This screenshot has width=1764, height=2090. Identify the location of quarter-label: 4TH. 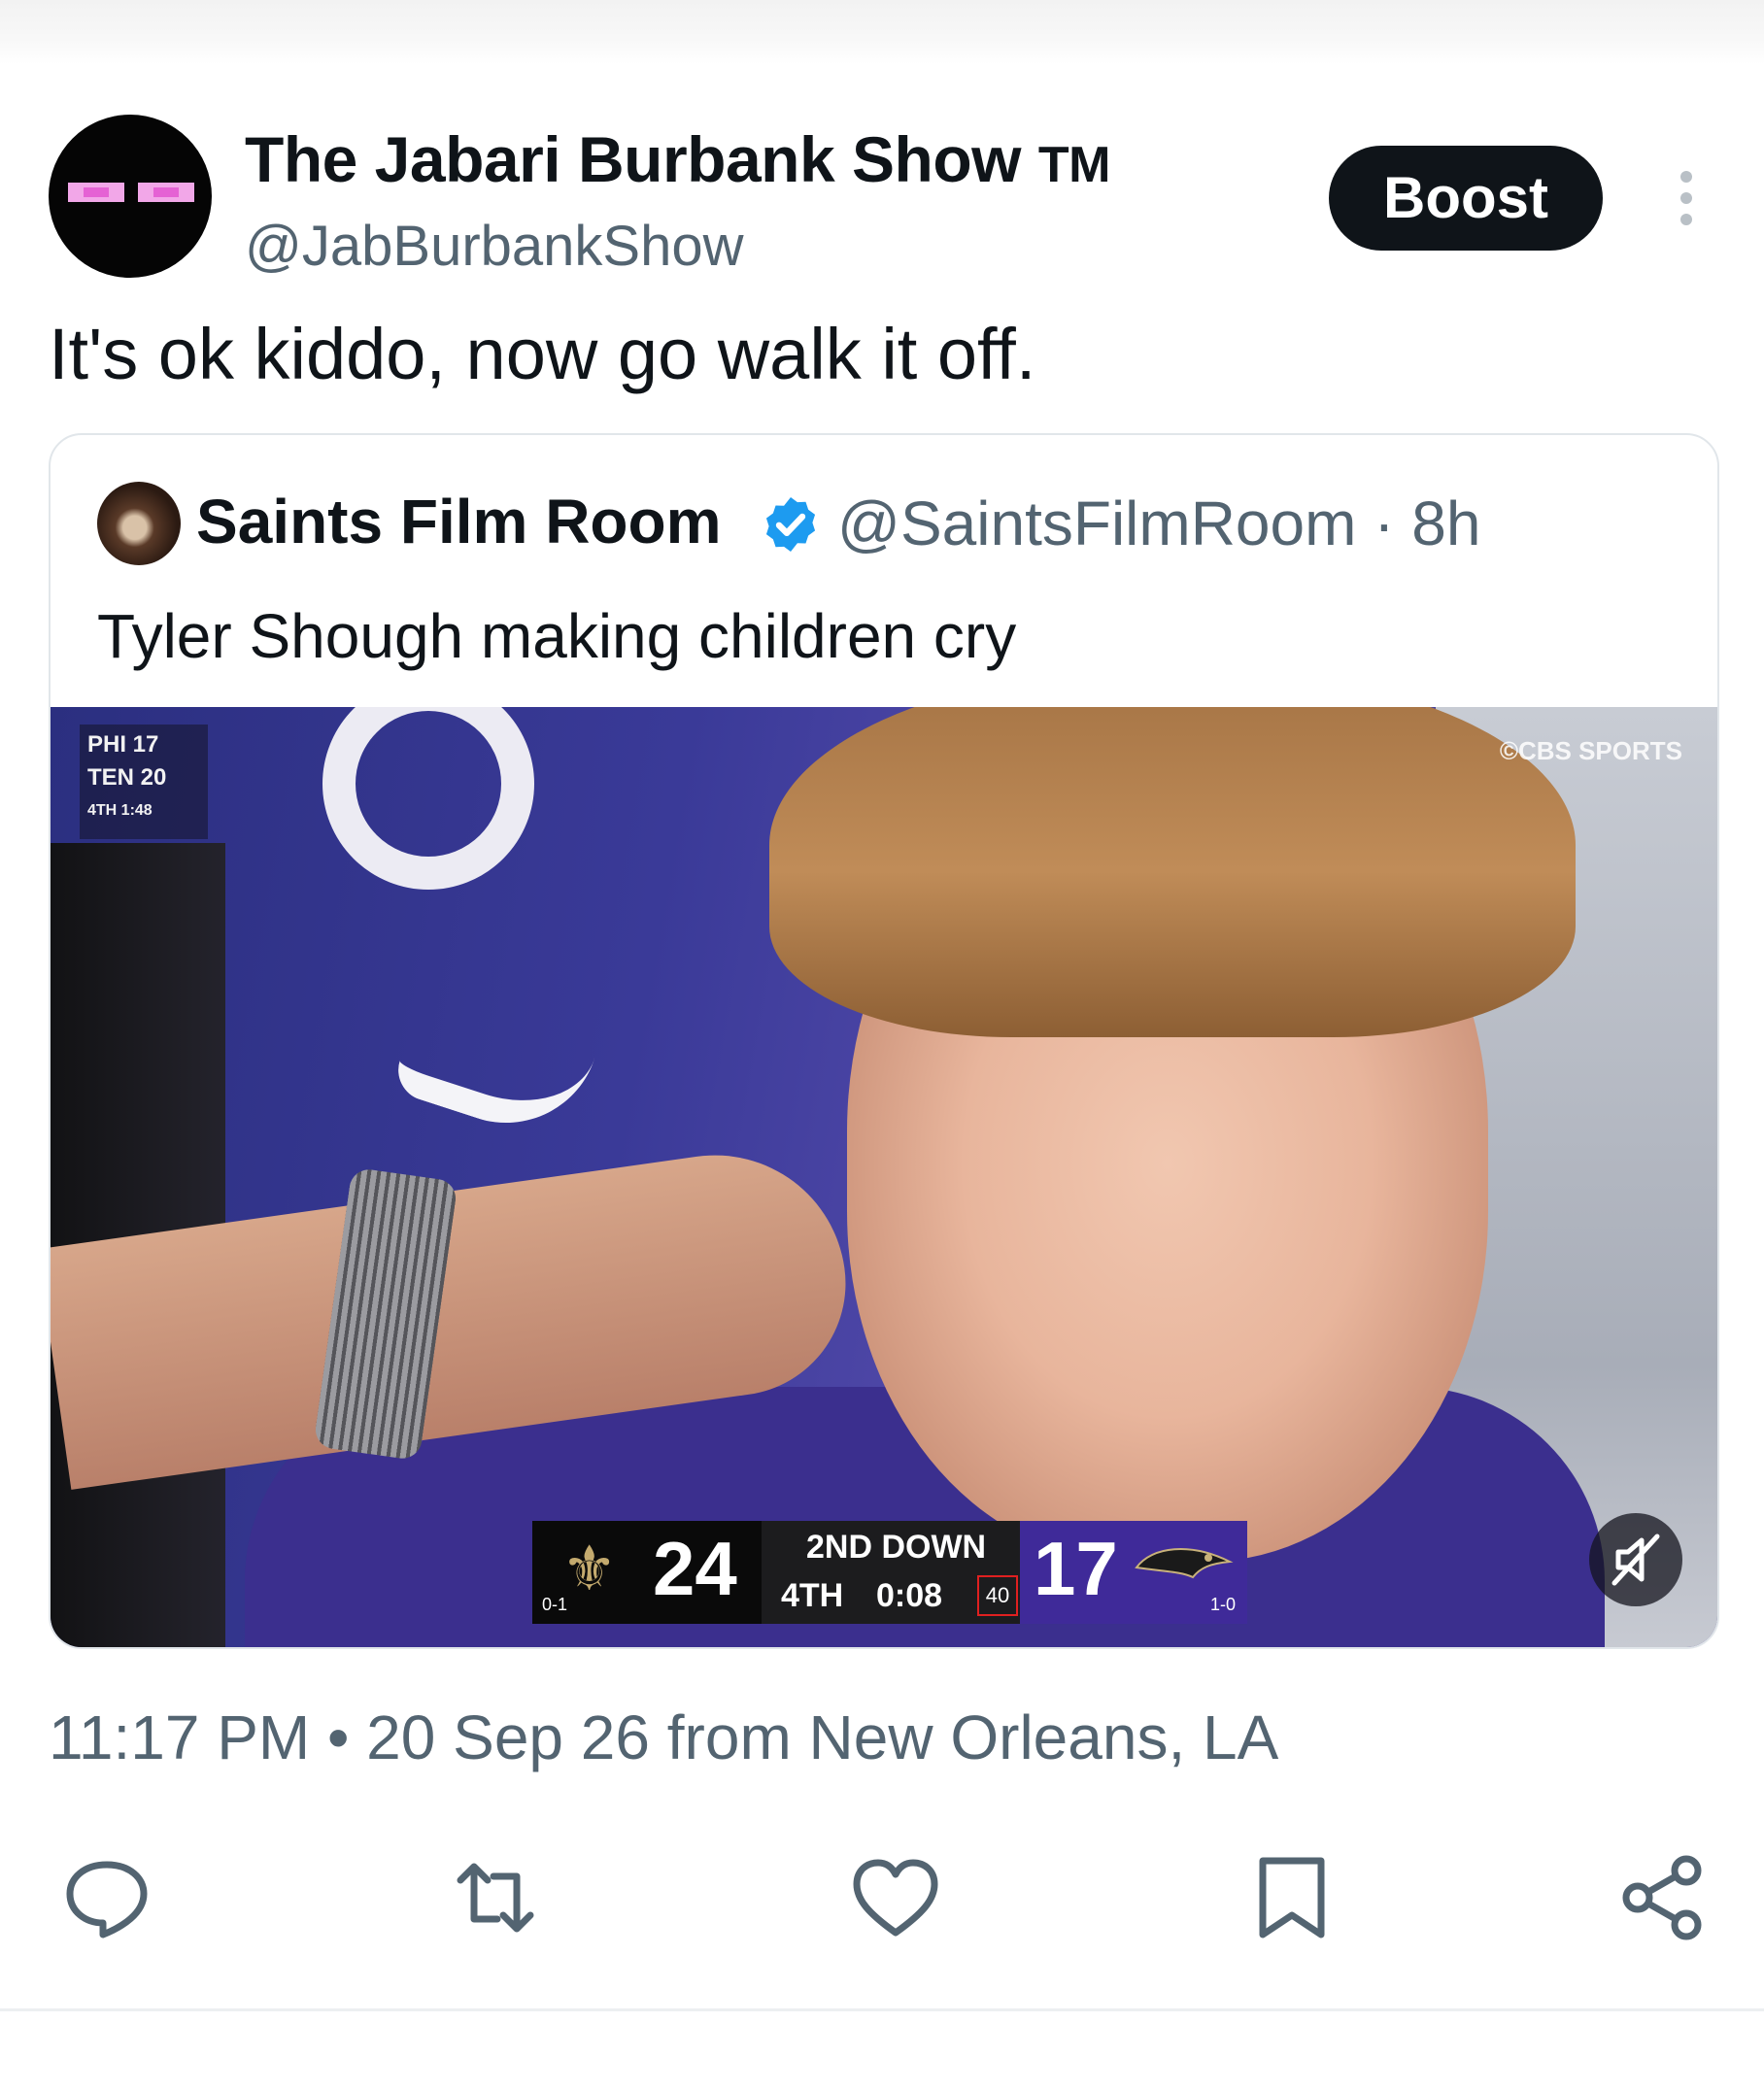
(812, 1595).